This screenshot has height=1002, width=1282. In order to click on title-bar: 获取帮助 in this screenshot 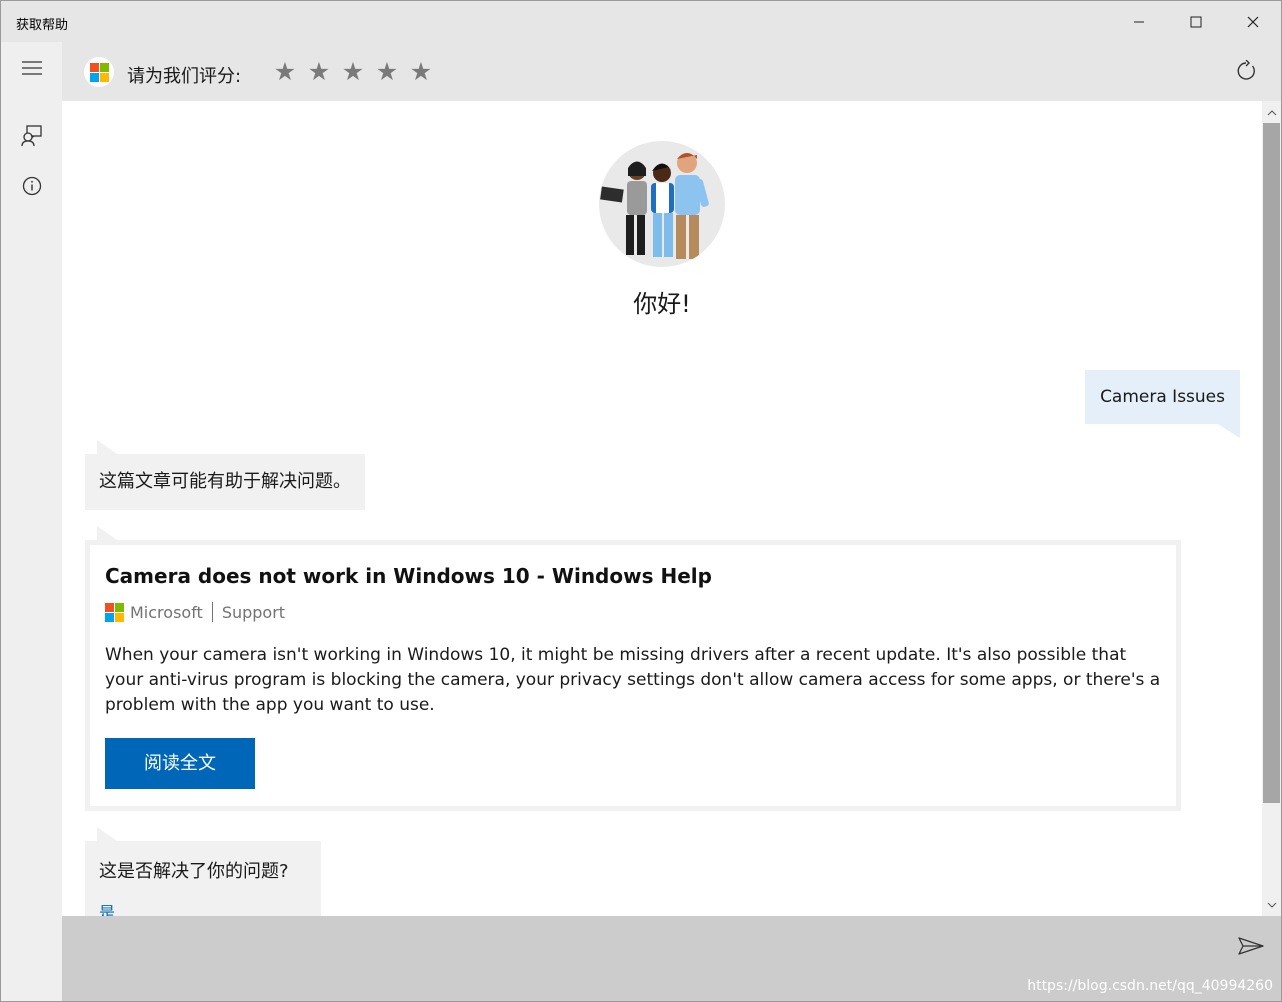, I will do `click(641, 21)`.